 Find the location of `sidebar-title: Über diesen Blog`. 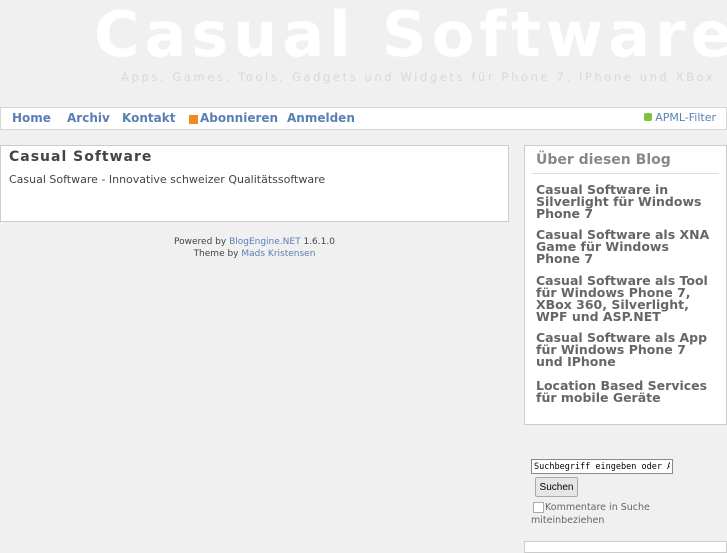

sidebar-title: Über diesen Blog is located at coordinates (603, 160).